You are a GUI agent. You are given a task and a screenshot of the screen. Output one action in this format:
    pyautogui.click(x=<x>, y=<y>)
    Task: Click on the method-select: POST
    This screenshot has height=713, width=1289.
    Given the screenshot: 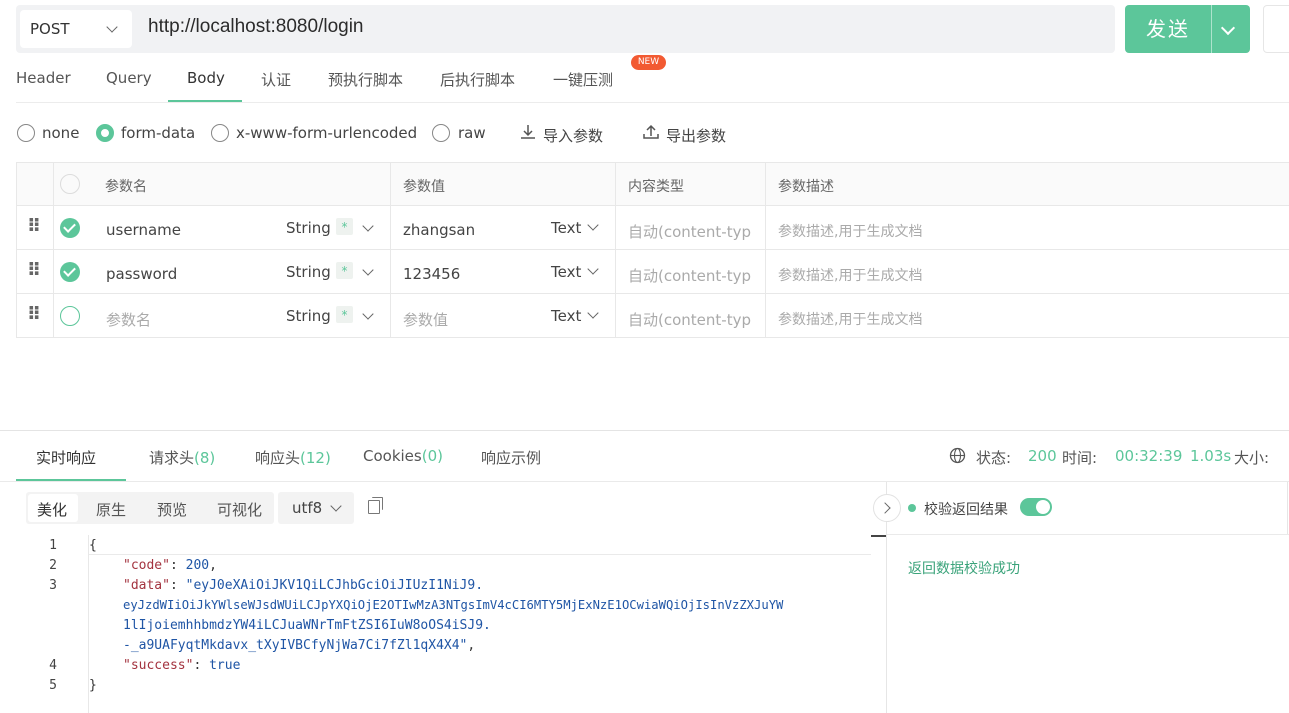 What is the action you would take?
    pyautogui.click(x=76, y=29)
    